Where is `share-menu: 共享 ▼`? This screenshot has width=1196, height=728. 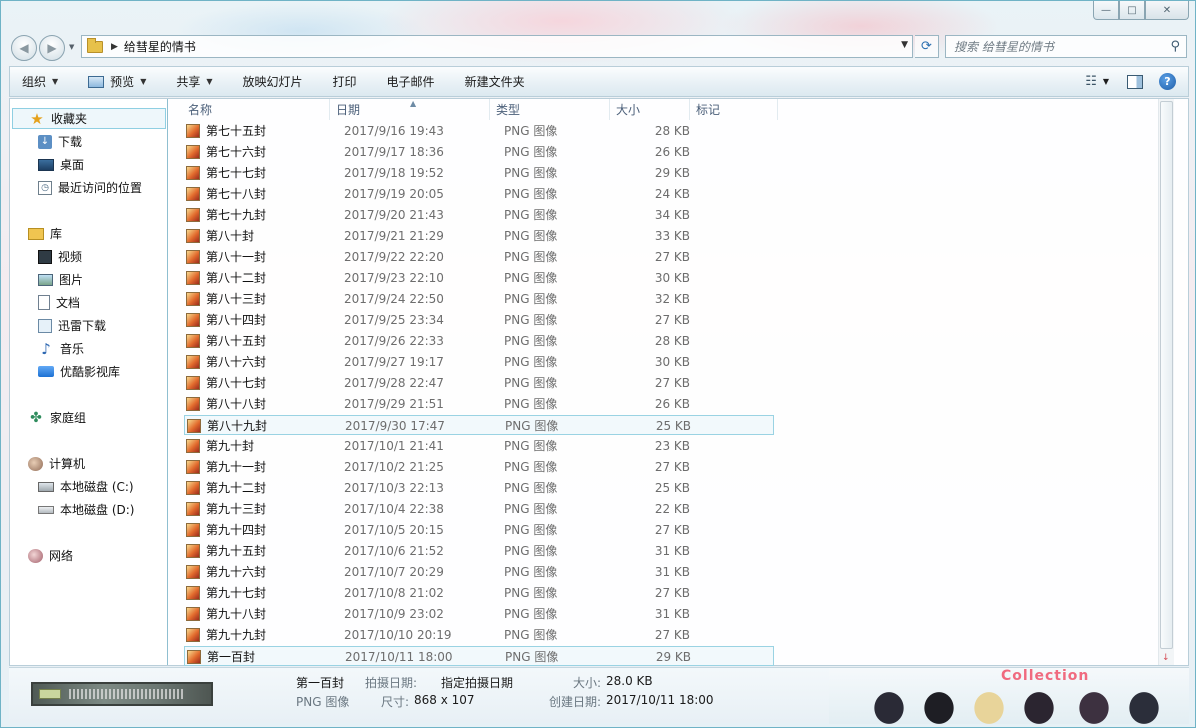
share-menu: 共享 ▼ is located at coordinates (191, 81).